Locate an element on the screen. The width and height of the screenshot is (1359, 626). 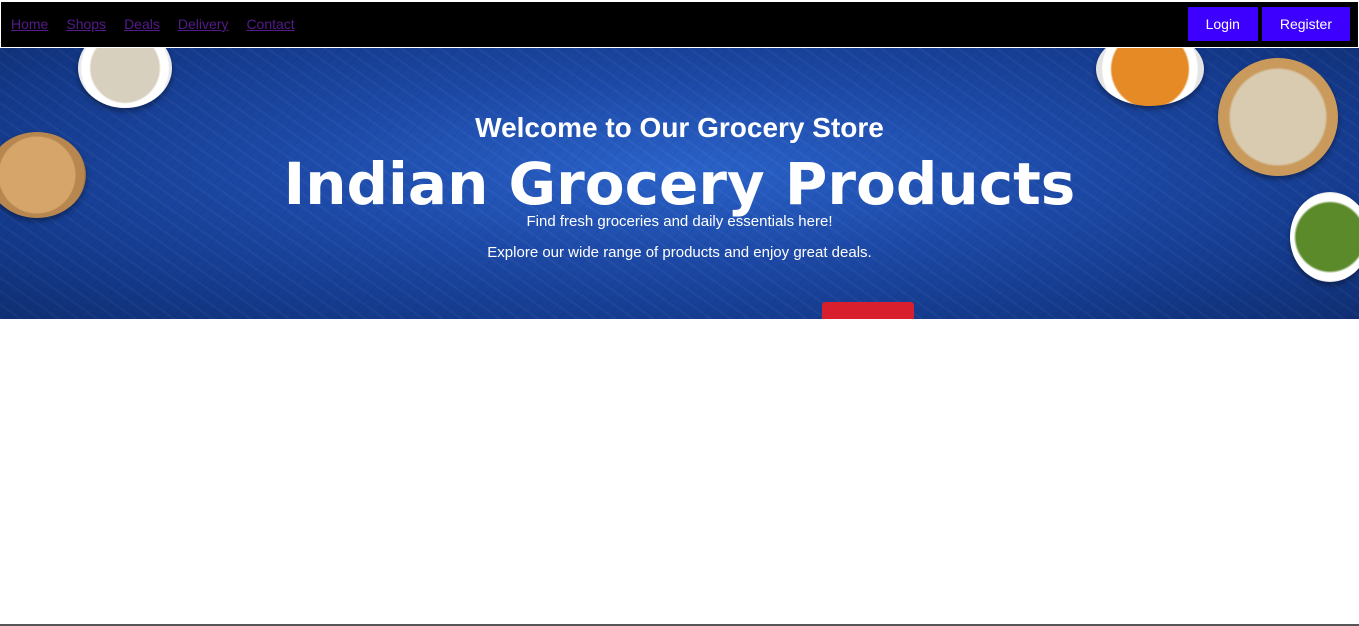
login-button: Login is located at coordinates (1222, 24).